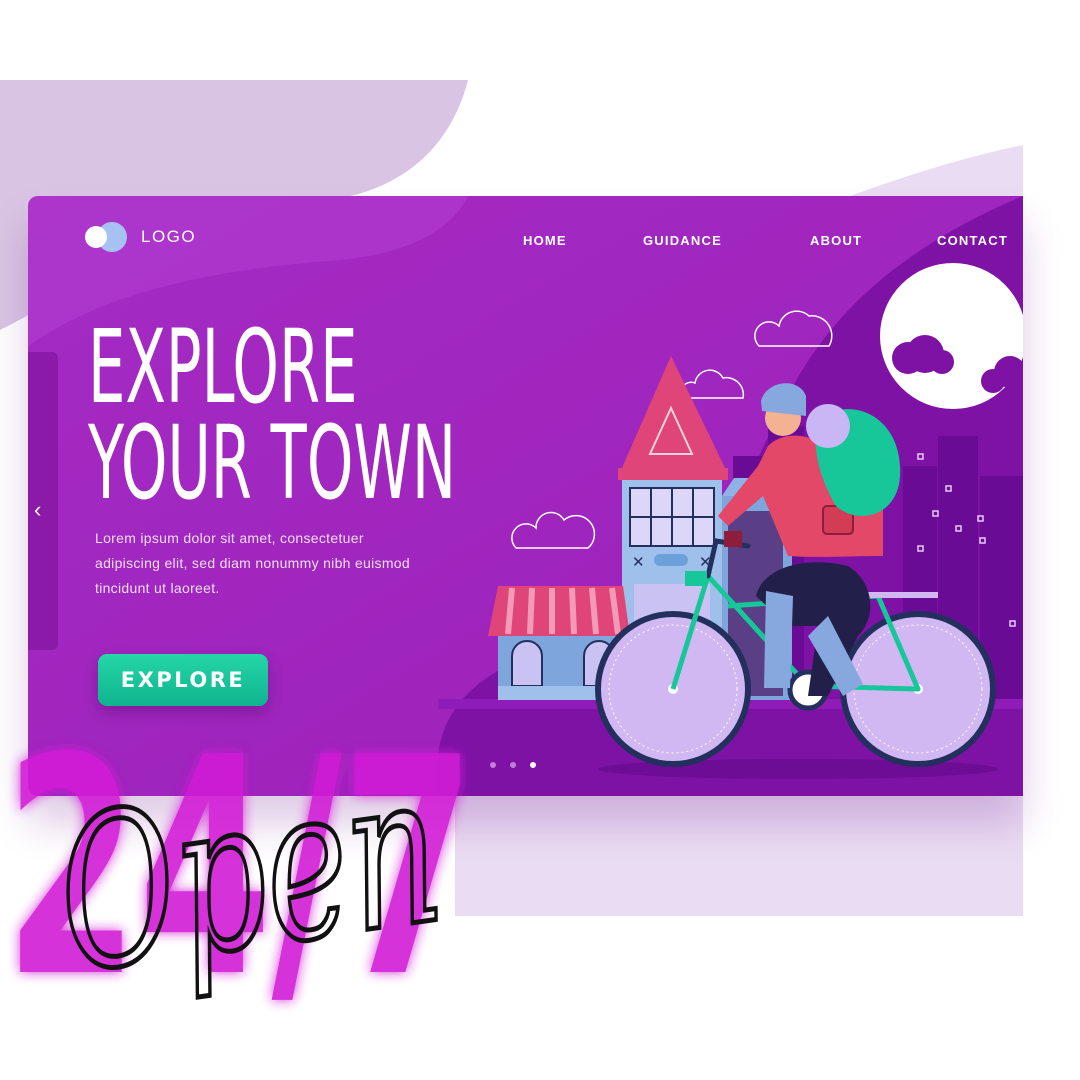 Image resolution: width=1080 pixels, height=1080 pixels. I want to click on slider-dots, so click(513, 765).